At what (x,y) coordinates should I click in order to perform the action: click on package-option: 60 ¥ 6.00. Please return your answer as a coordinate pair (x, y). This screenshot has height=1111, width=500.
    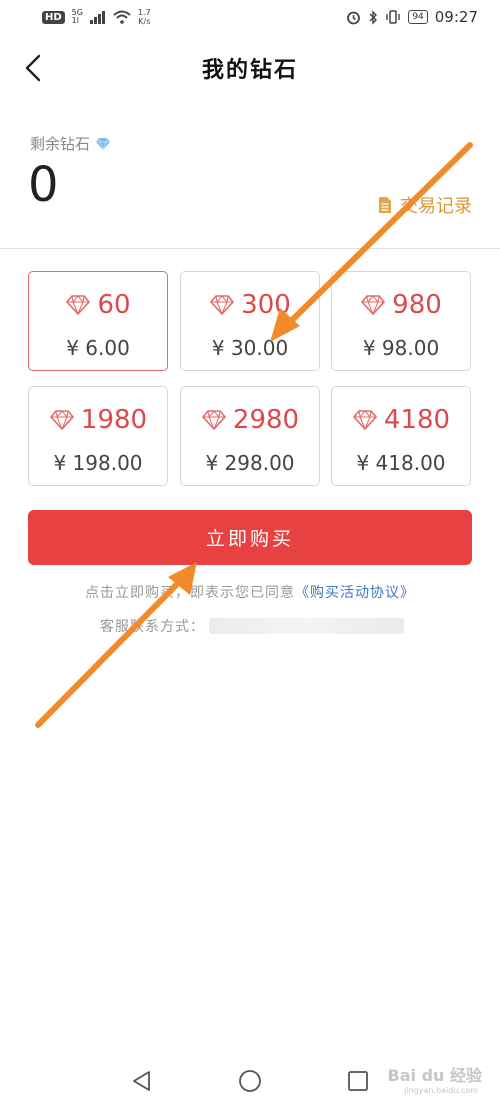
    Looking at the image, I should click on (98, 321).